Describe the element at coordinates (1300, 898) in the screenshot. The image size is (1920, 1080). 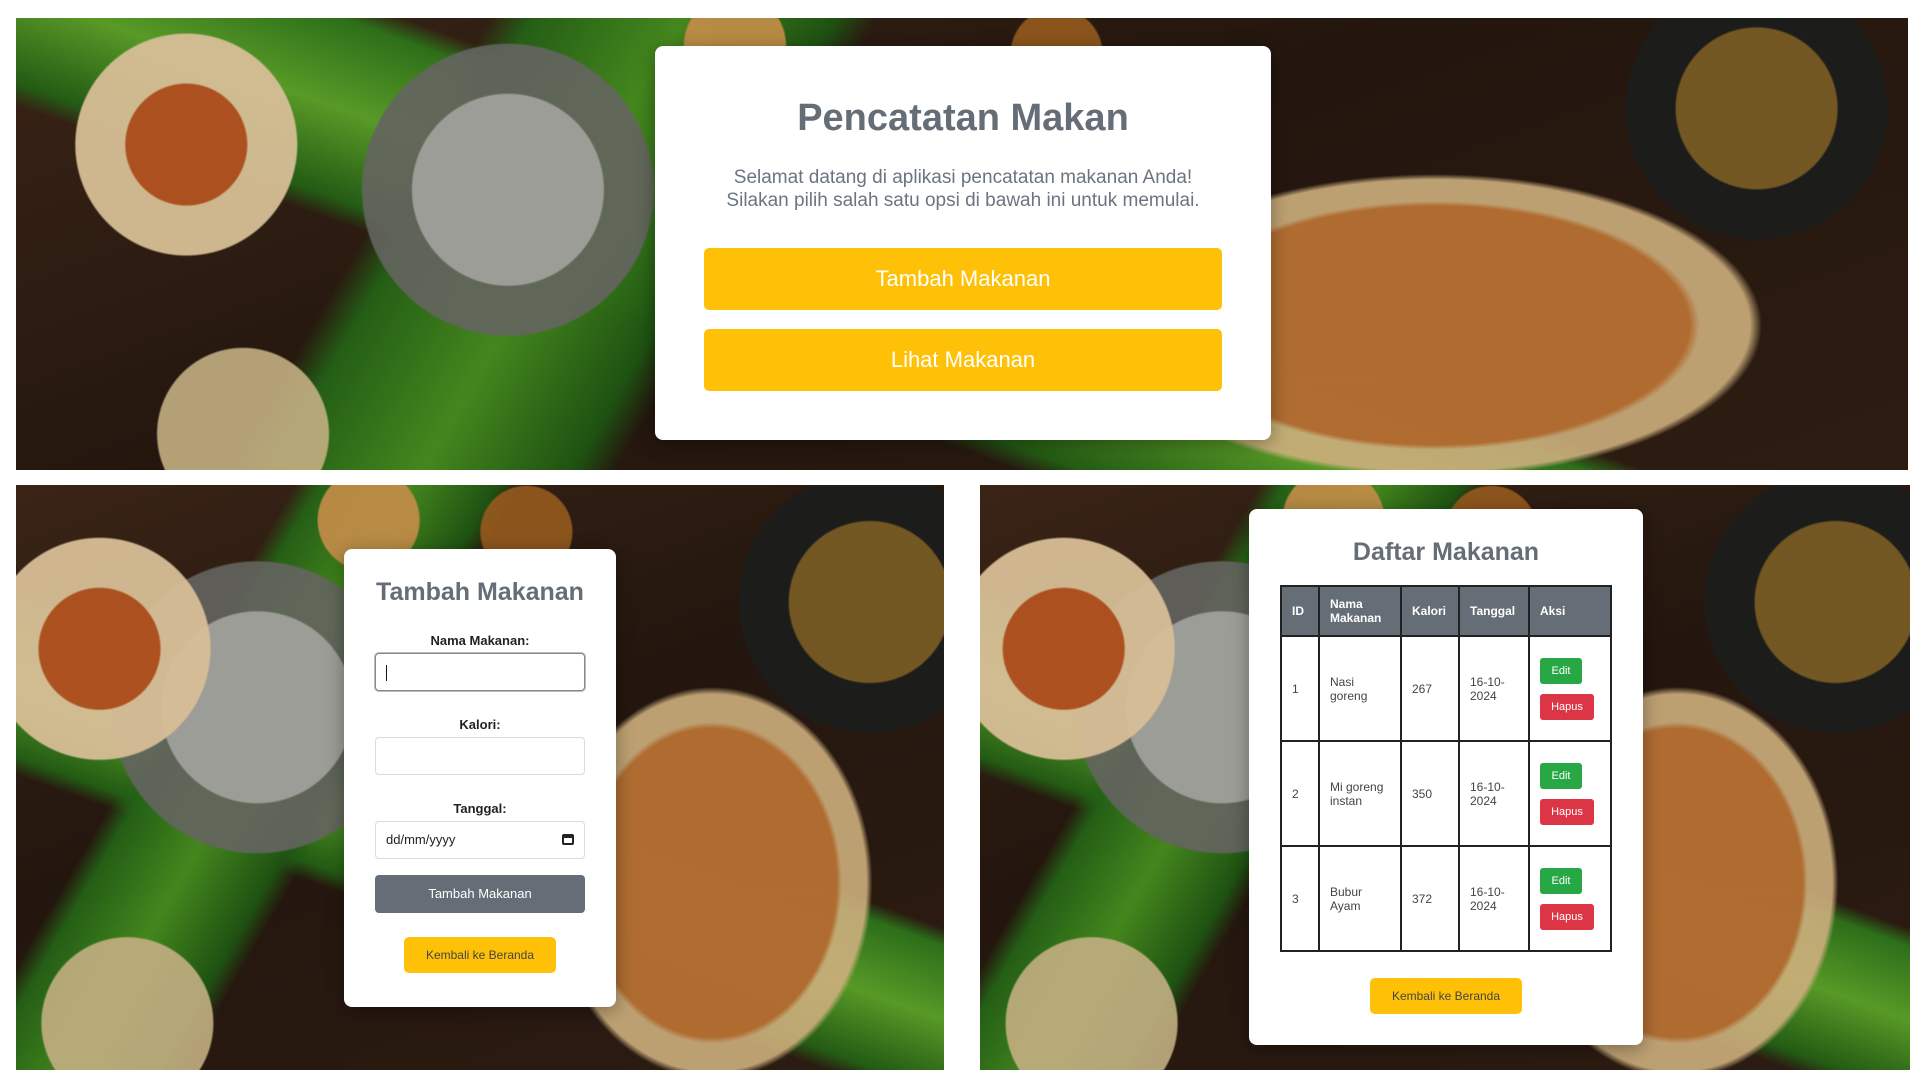
I see `cell-id: 3` at that location.